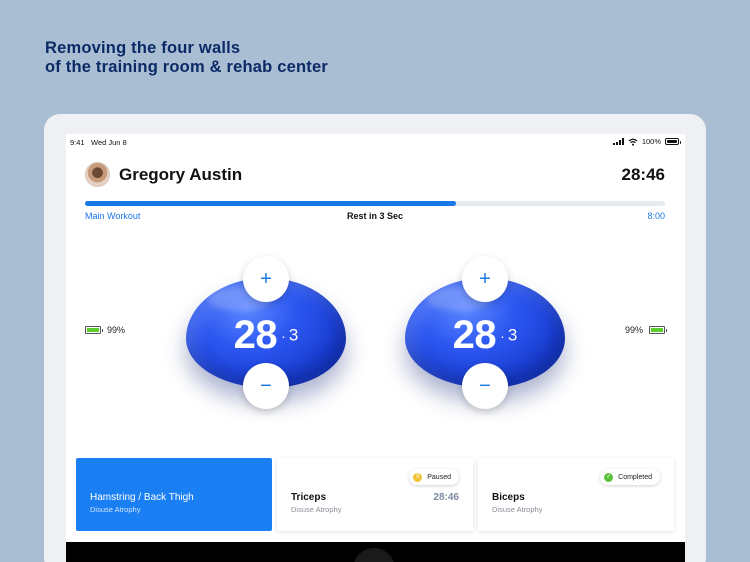 This screenshot has height=562, width=750. What do you see at coordinates (656, 216) in the screenshot?
I see `workout-duration: 8:00` at bounding box center [656, 216].